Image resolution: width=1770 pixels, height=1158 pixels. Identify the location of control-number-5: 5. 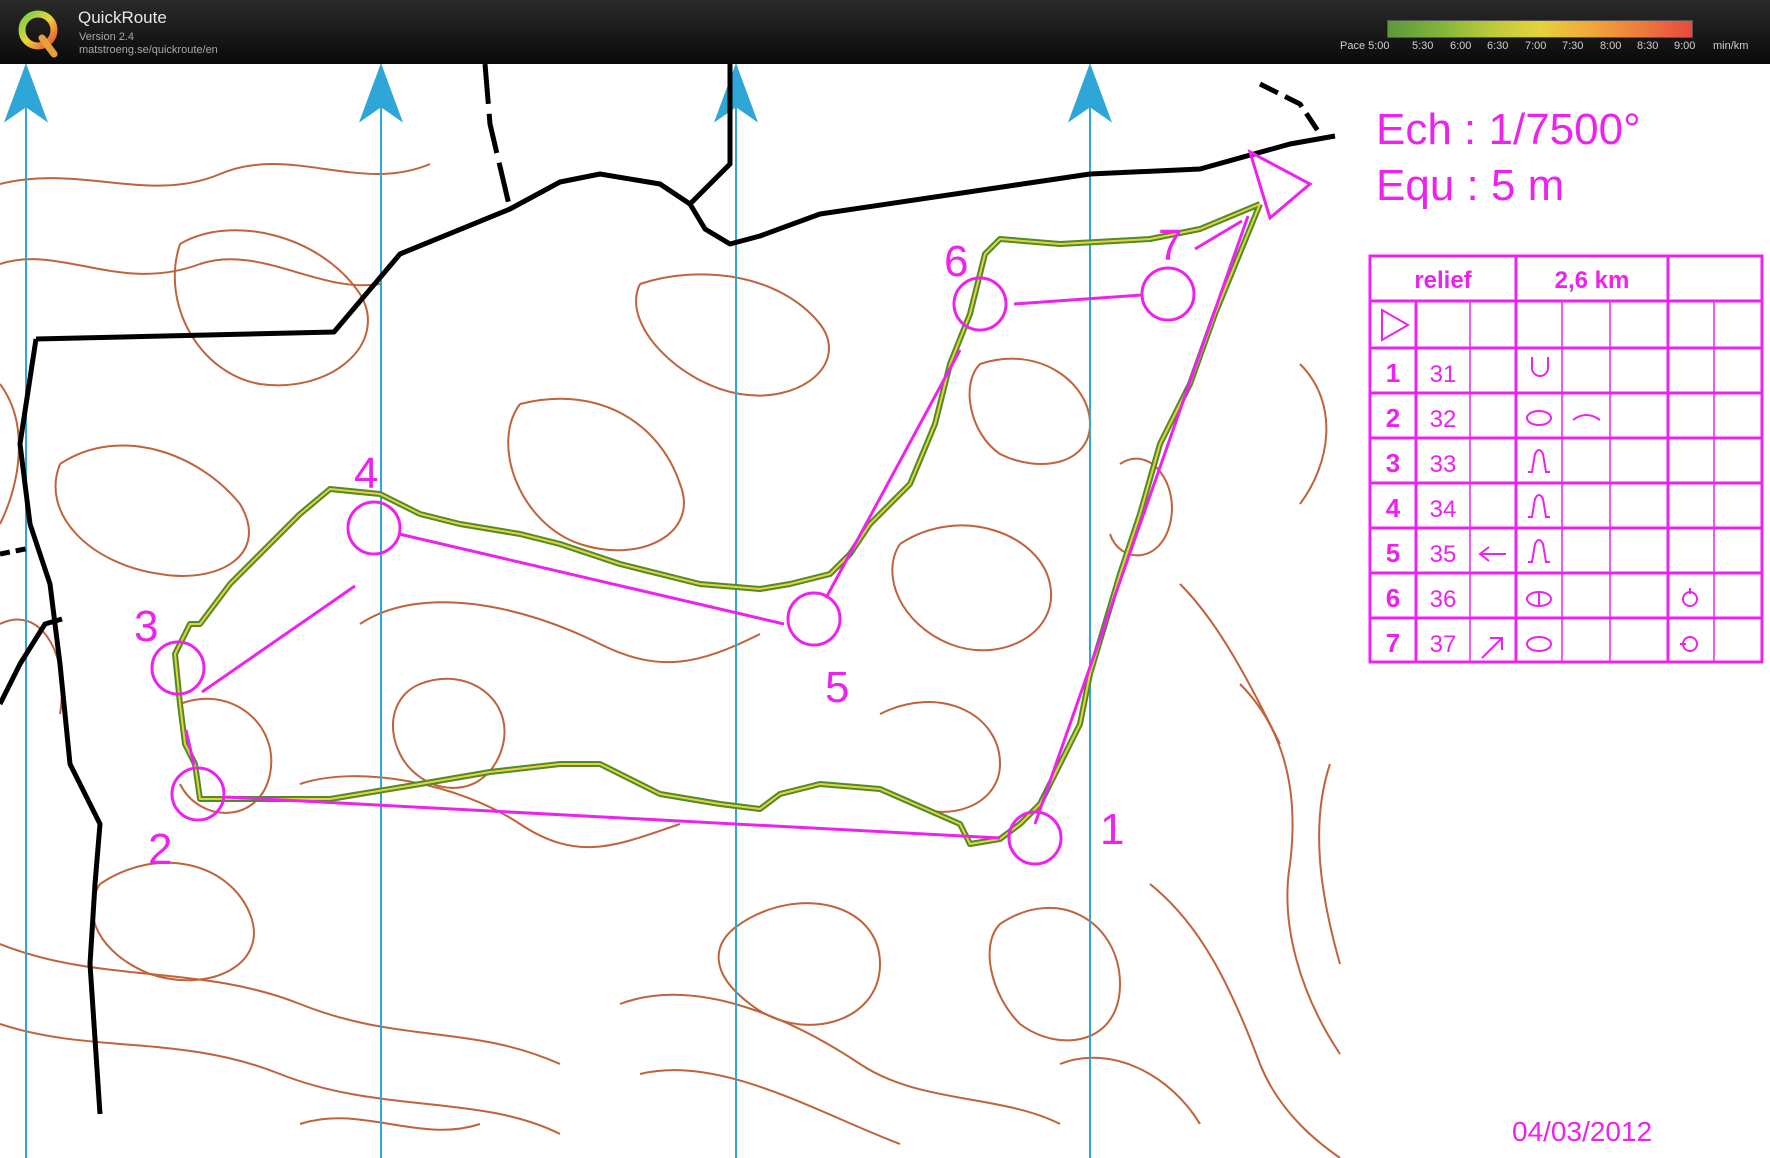
(837, 687).